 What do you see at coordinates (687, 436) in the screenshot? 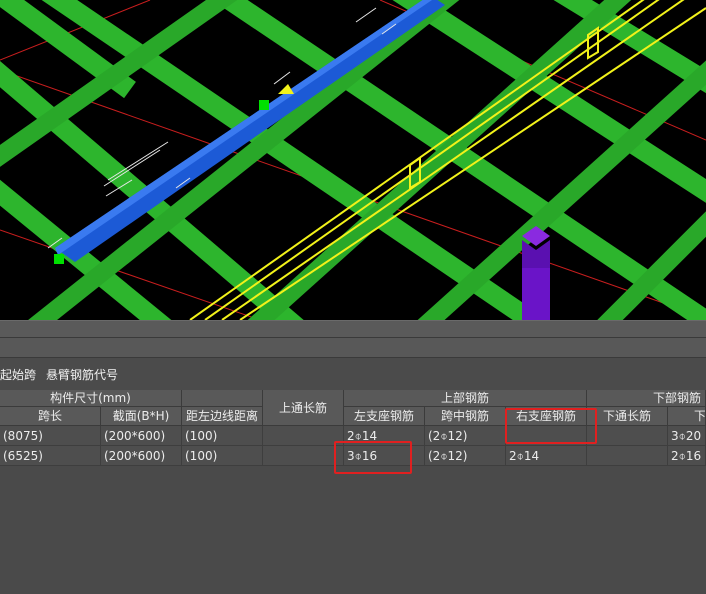
I see `cell-bottom-next: 3⌽20` at bounding box center [687, 436].